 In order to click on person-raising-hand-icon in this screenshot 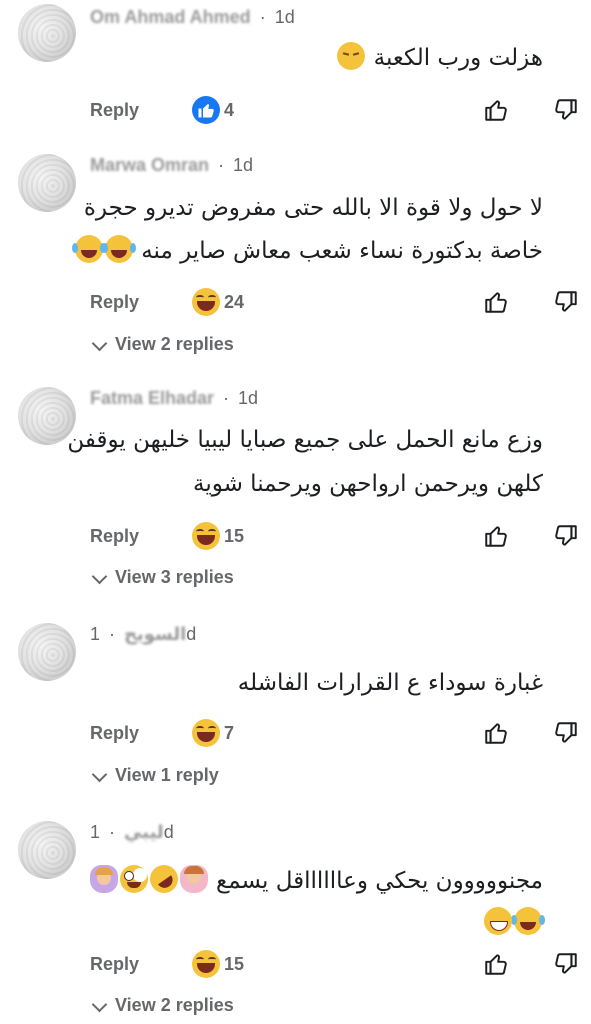, I will do `click(193, 879)`.